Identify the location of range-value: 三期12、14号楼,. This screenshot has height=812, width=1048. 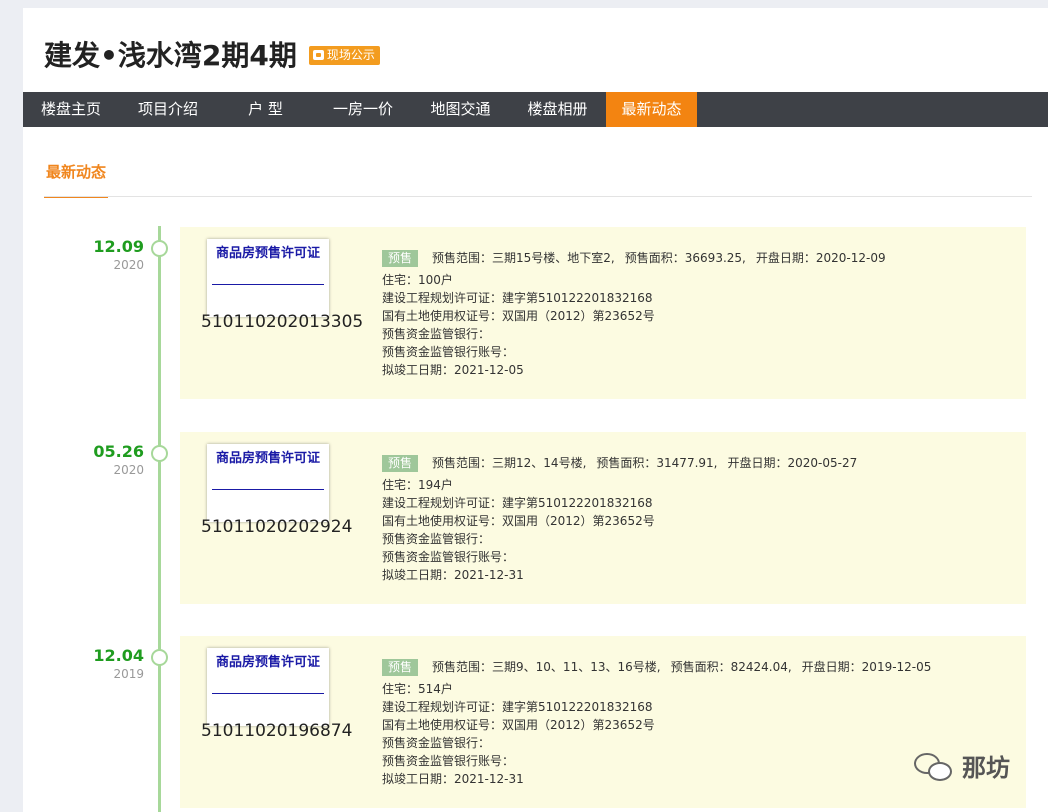
(539, 463).